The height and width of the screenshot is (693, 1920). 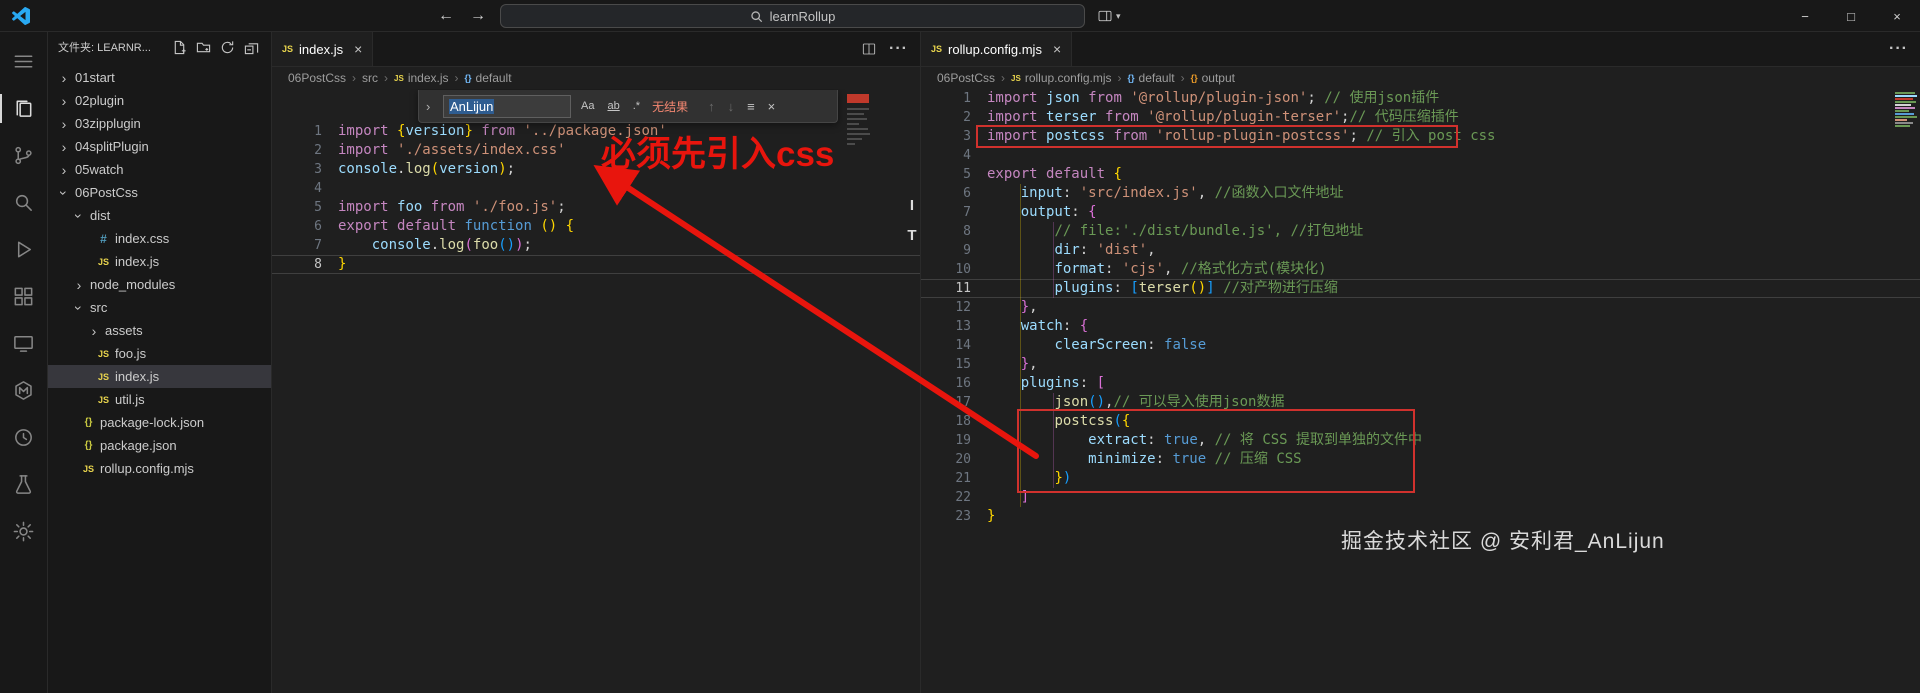 I want to click on minimize-button: −, so click(x=1805, y=16).